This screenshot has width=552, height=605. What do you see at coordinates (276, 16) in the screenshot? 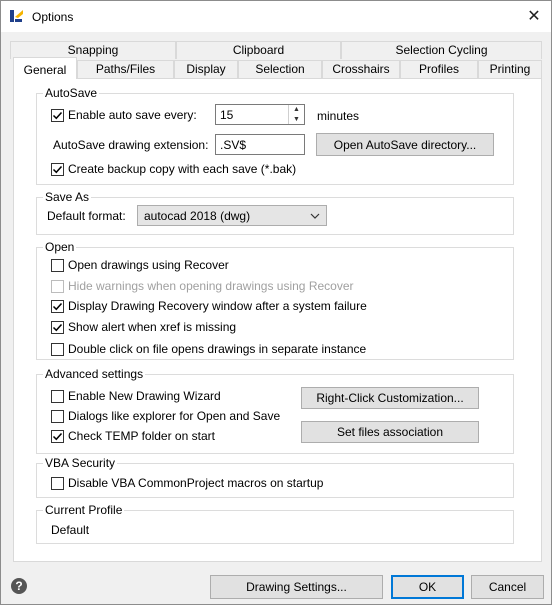
I see `title-bar: Options ✕` at bounding box center [276, 16].